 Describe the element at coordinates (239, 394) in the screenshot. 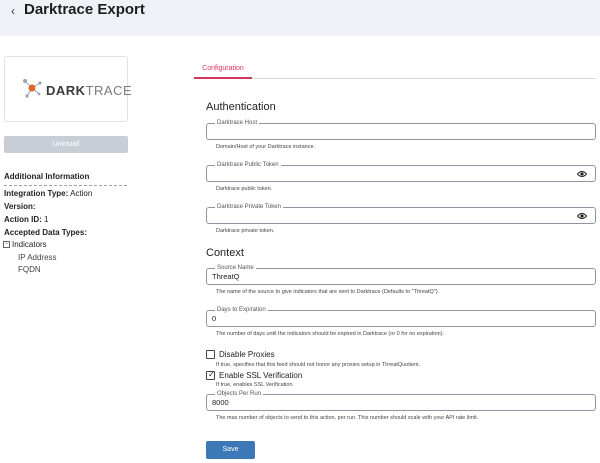

I see `field-label: Objects Per Run` at that location.